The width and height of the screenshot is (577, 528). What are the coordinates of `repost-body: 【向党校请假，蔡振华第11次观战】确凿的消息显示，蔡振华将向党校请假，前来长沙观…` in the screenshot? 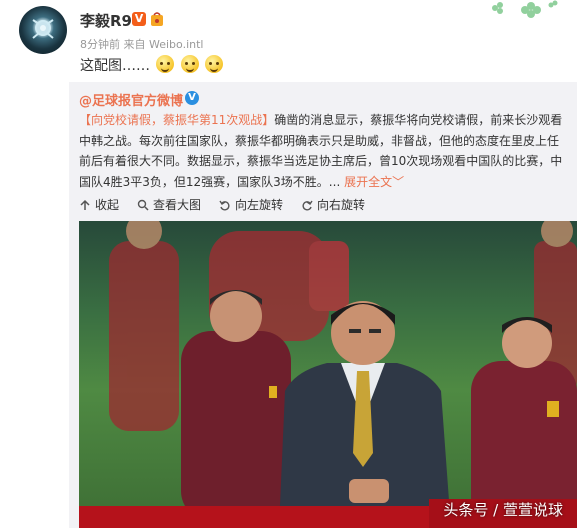 It's located at (324, 151).